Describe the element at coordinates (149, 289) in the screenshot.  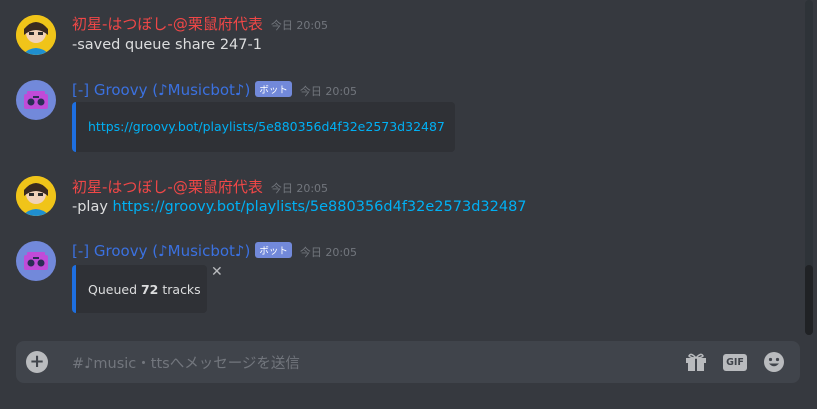
I see `track-count: 72` at that location.